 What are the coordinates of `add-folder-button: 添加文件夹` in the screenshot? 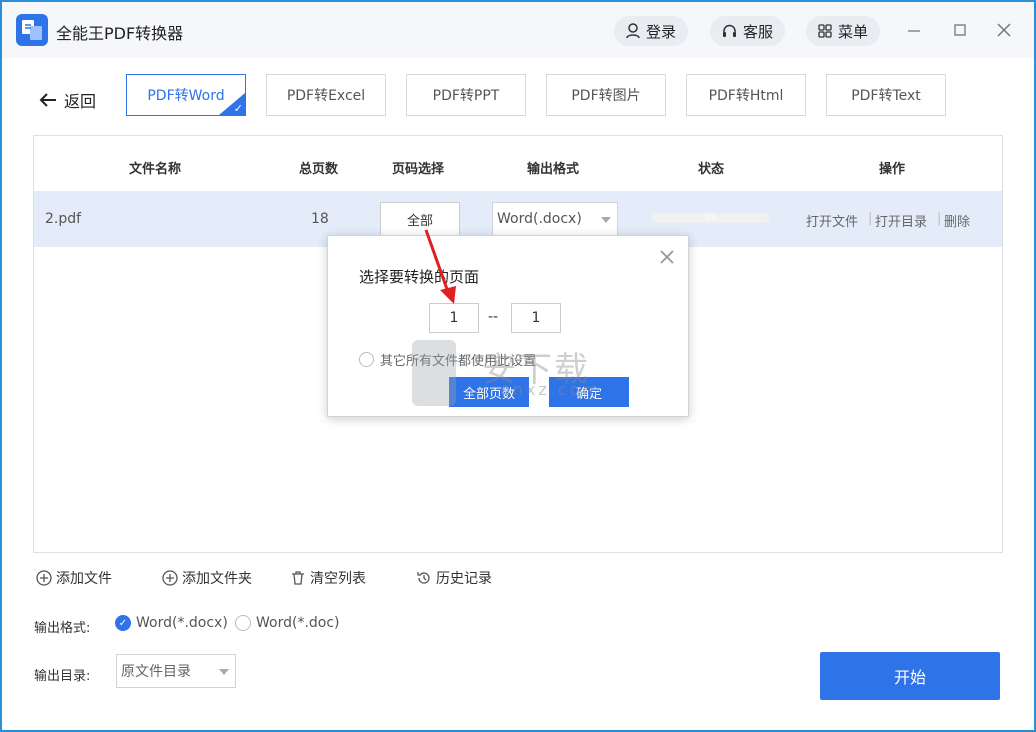 It's located at (207, 578).